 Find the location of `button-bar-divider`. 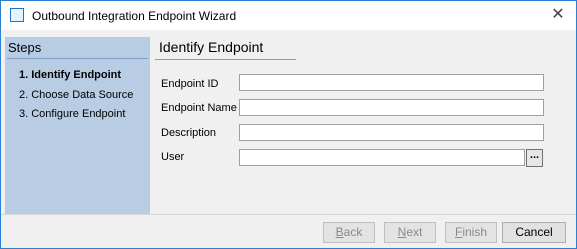

button-bar-divider is located at coordinates (288, 214).